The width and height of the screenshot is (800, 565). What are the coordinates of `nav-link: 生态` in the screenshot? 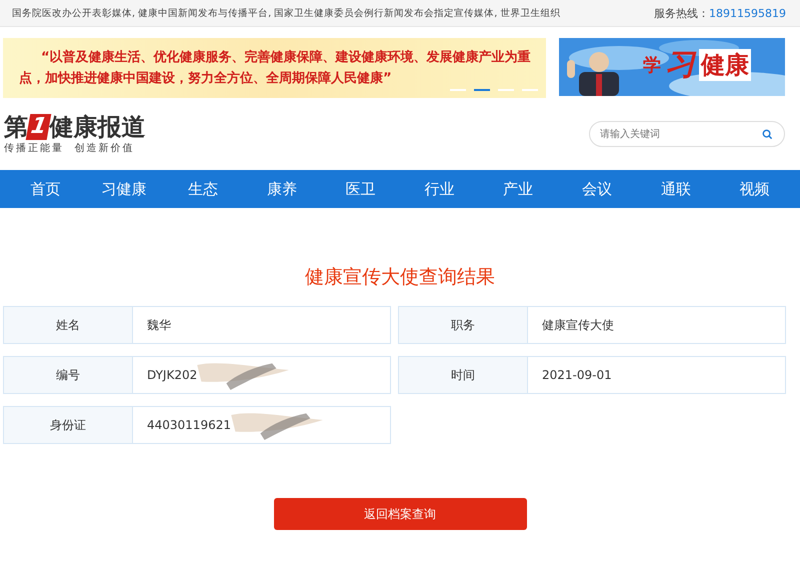 It's located at (203, 189).